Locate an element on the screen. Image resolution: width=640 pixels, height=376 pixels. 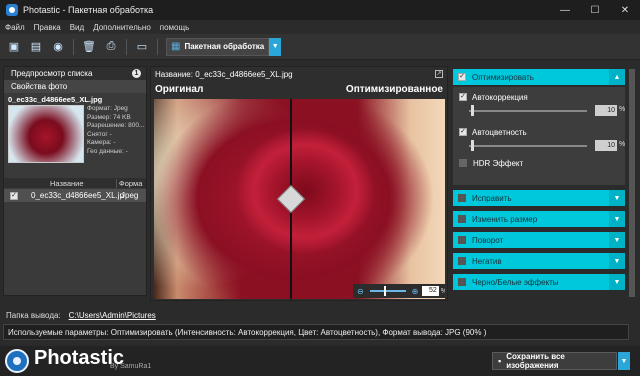
window-title: Photastic - Пакетная обработка is located at coordinates (88, 10).